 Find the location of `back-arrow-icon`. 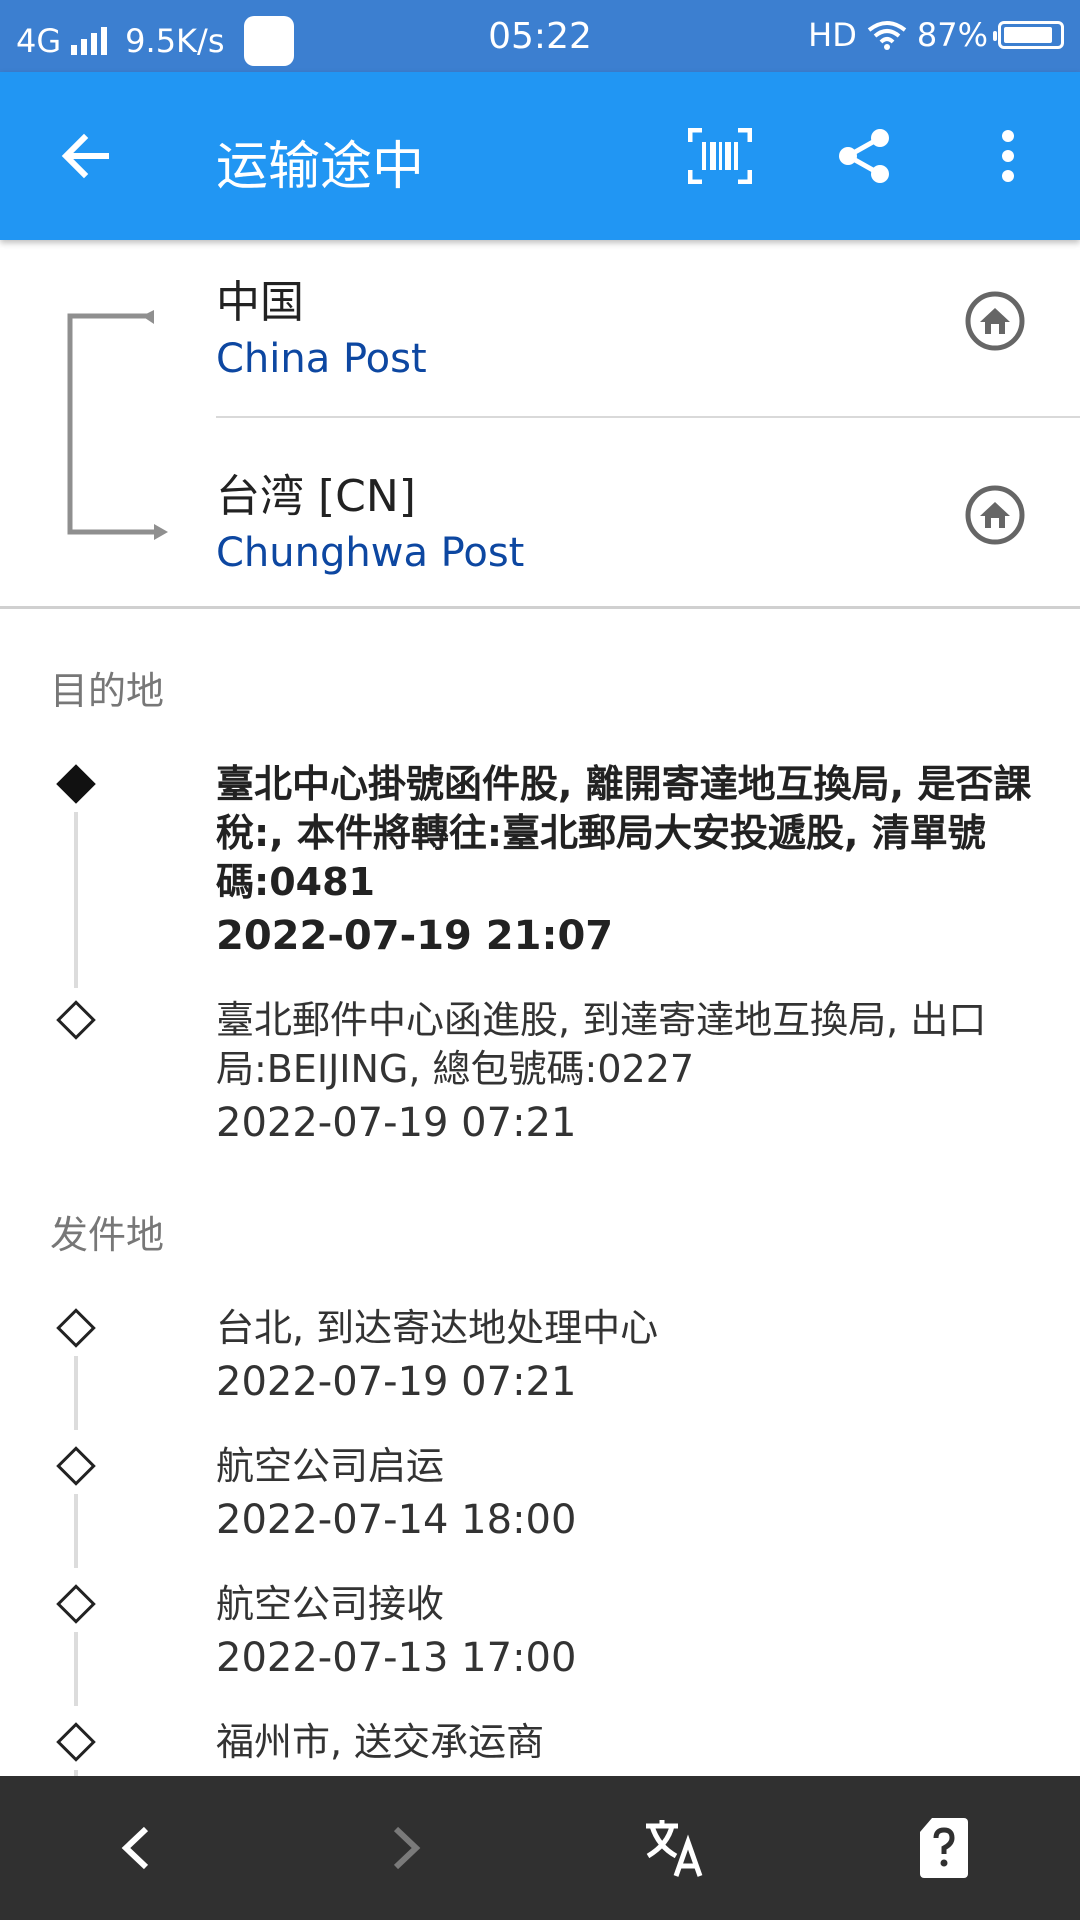

back-arrow-icon is located at coordinates (85, 156).